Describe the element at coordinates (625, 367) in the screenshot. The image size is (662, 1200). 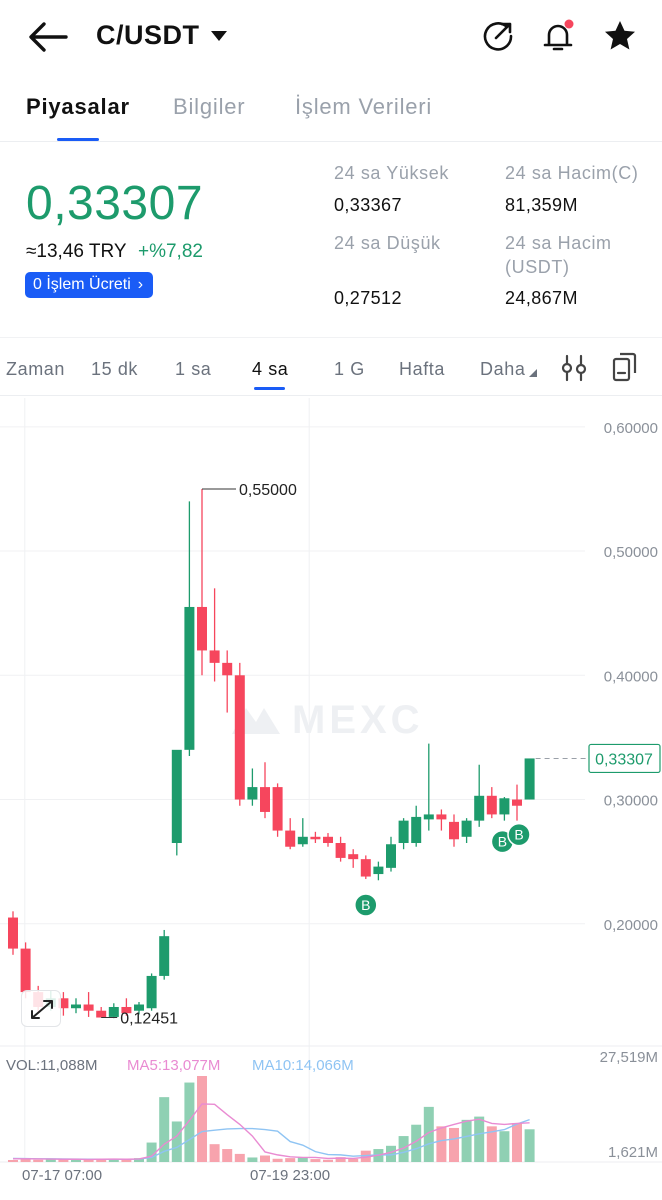
I see `chart-mode-icon` at that location.